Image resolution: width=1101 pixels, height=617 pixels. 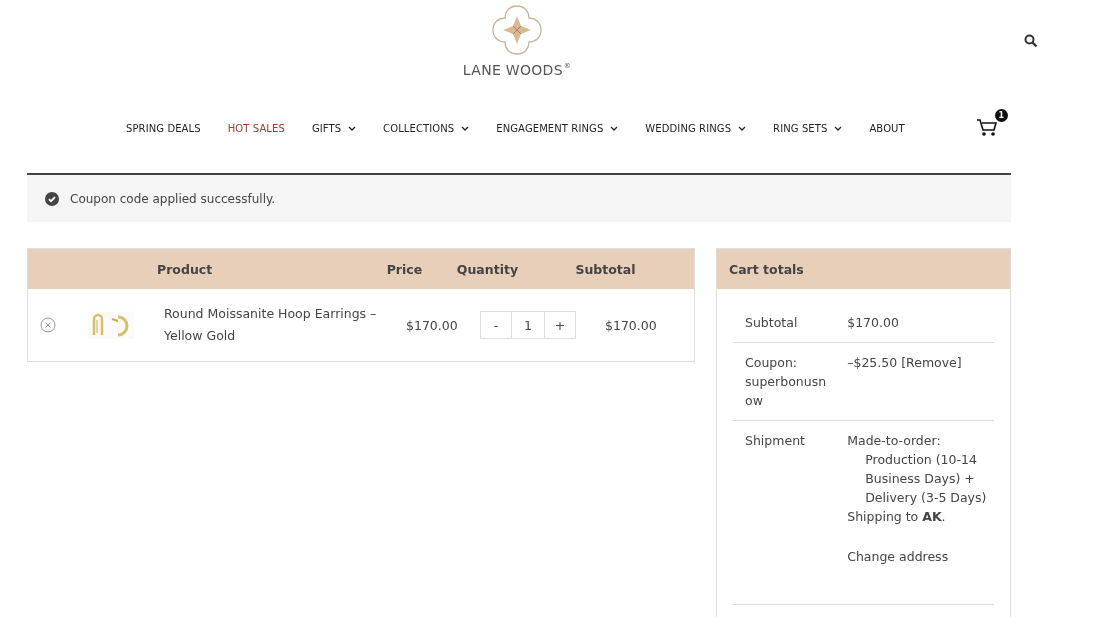 I want to click on nav-item: SPRING DEALS, so click(x=163, y=128).